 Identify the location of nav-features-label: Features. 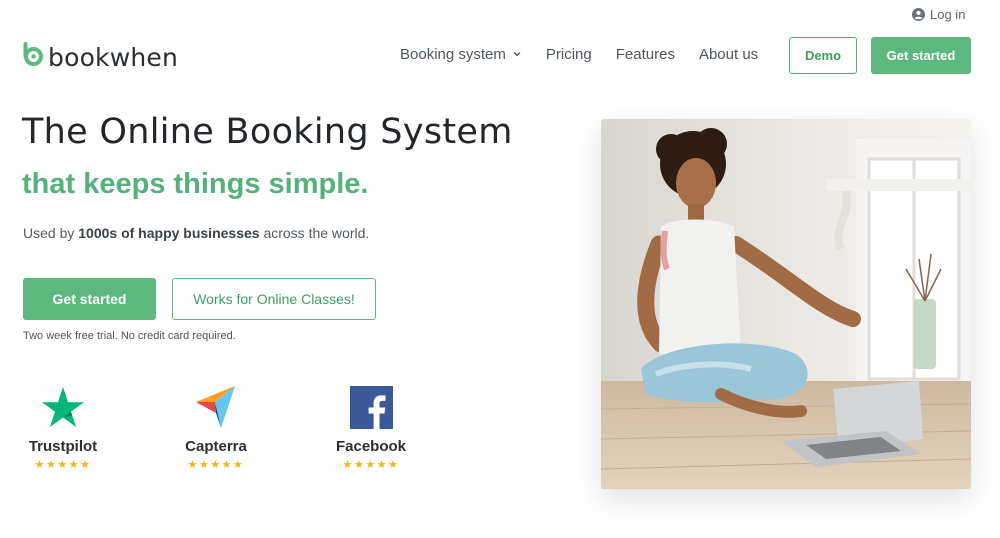
(645, 54).